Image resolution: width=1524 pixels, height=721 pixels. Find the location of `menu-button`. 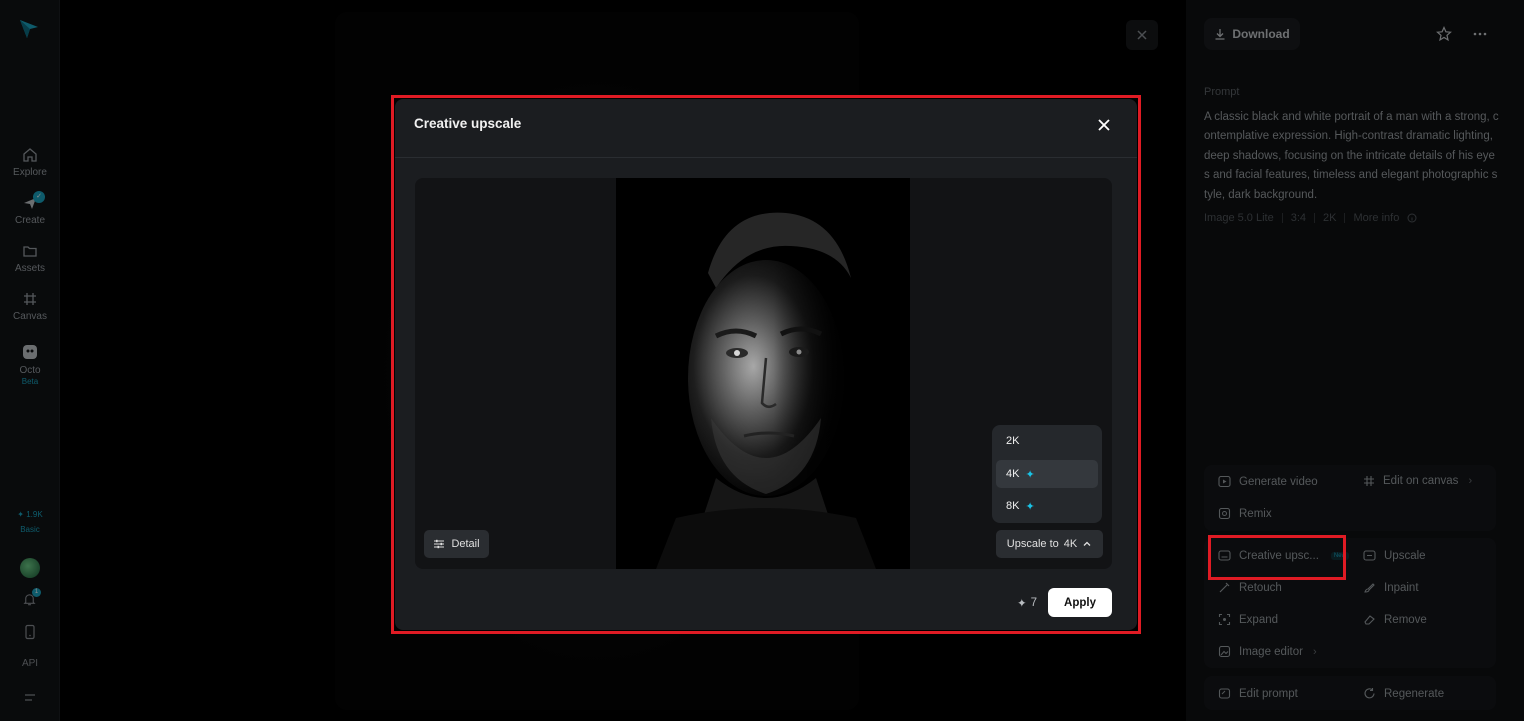

menu-button is located at coordinates (30, 699).